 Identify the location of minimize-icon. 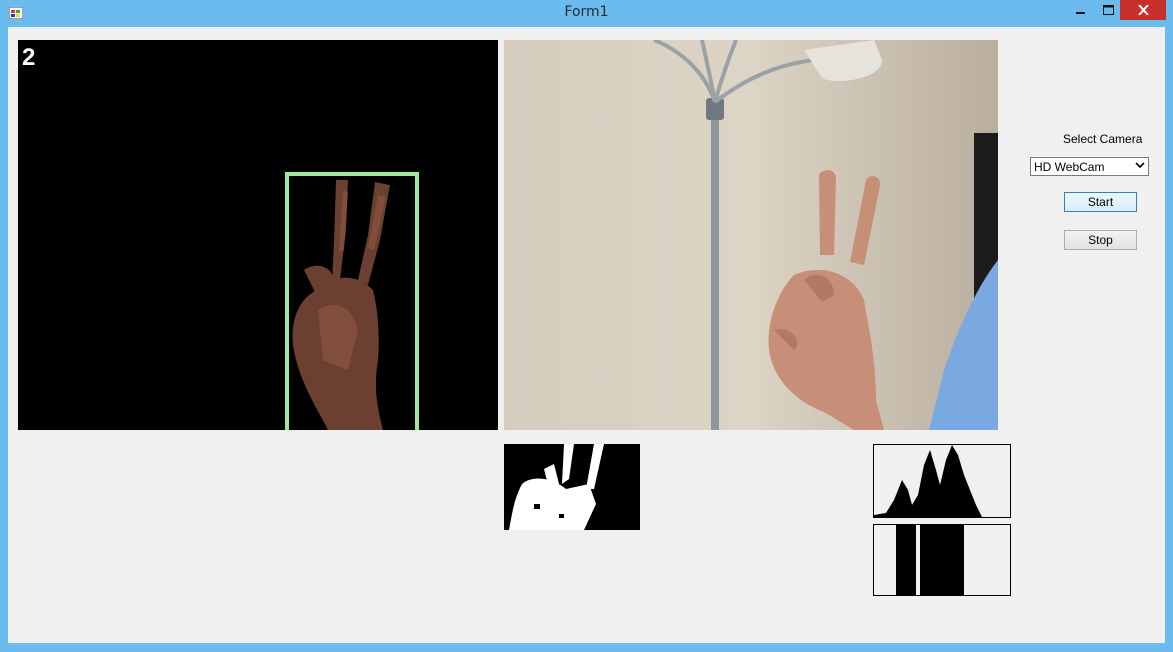
(1081, 10).